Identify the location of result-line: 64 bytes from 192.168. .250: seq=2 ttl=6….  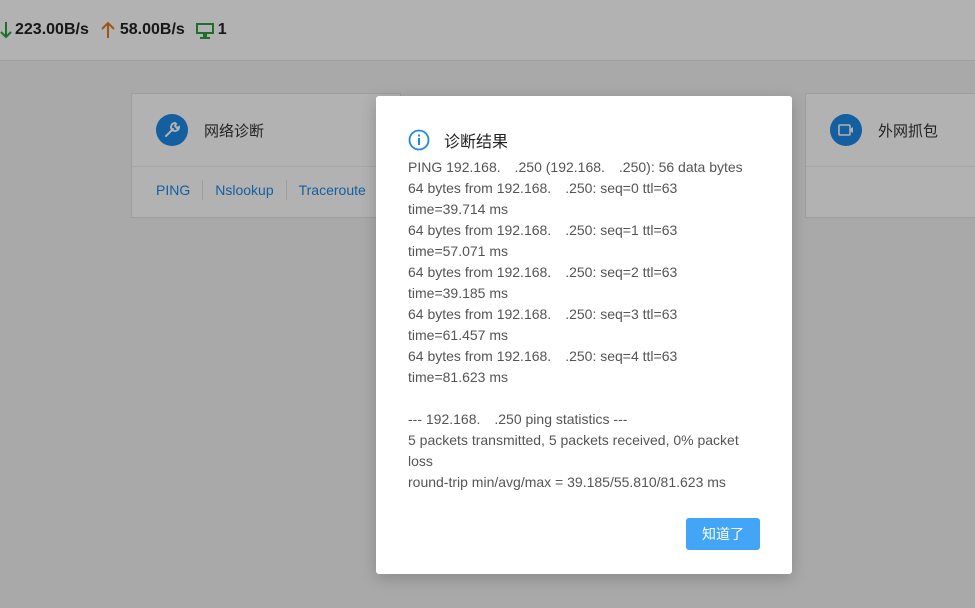
(543, 272).